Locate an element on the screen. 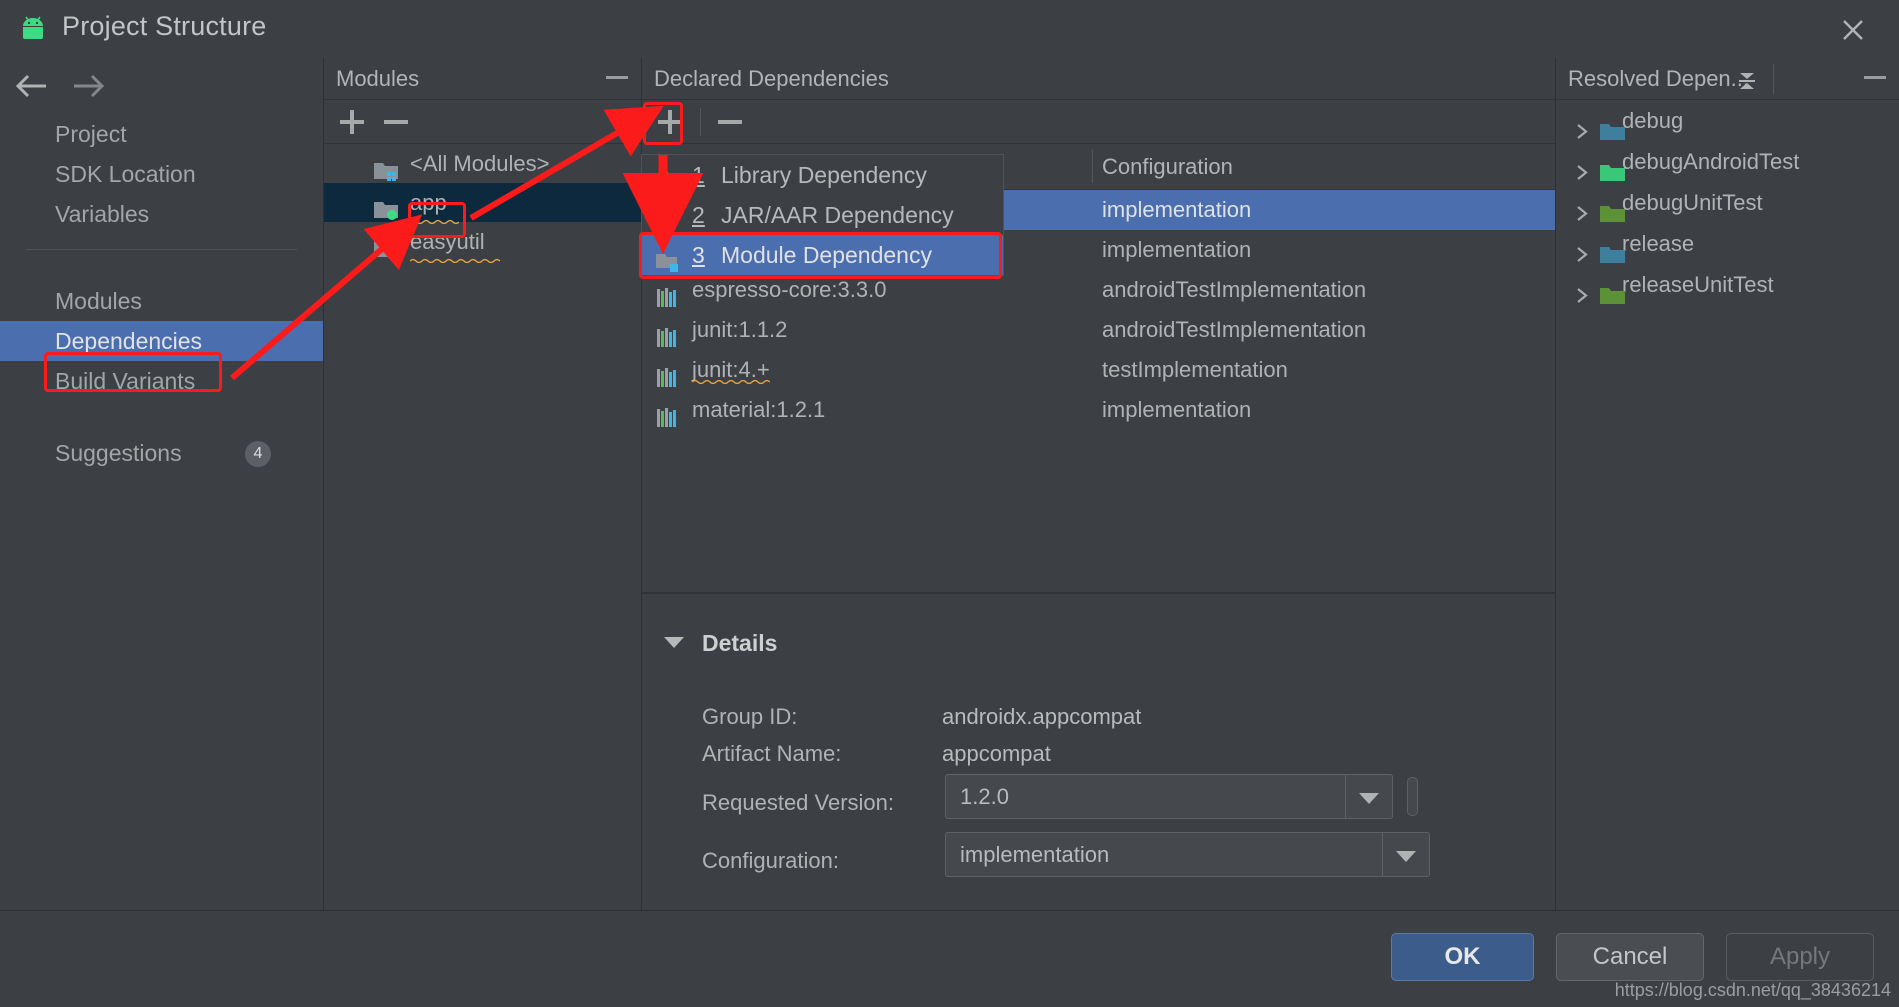 The height and width of the screenshot is (1007, 1899). cancel-button: Cancel is located at coordinates (1630, 957).